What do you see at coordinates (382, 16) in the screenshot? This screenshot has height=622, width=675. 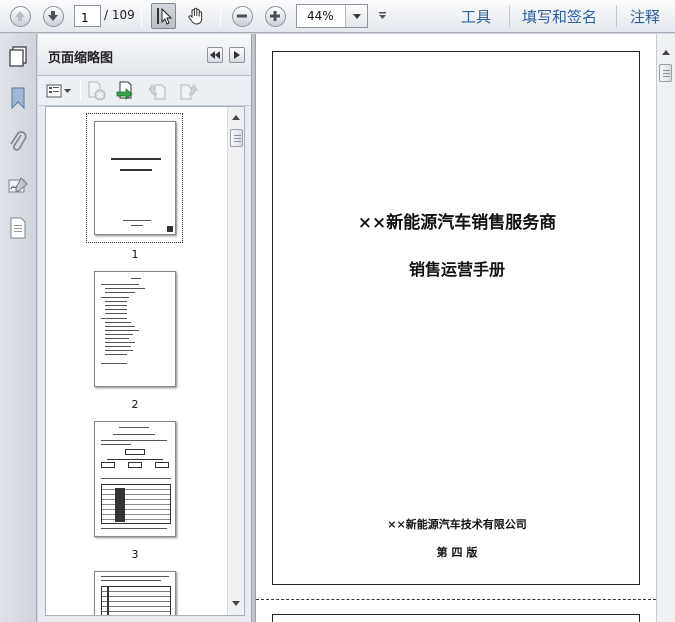 I see `toolbar-menu-button` at bounding box center [382, 16].